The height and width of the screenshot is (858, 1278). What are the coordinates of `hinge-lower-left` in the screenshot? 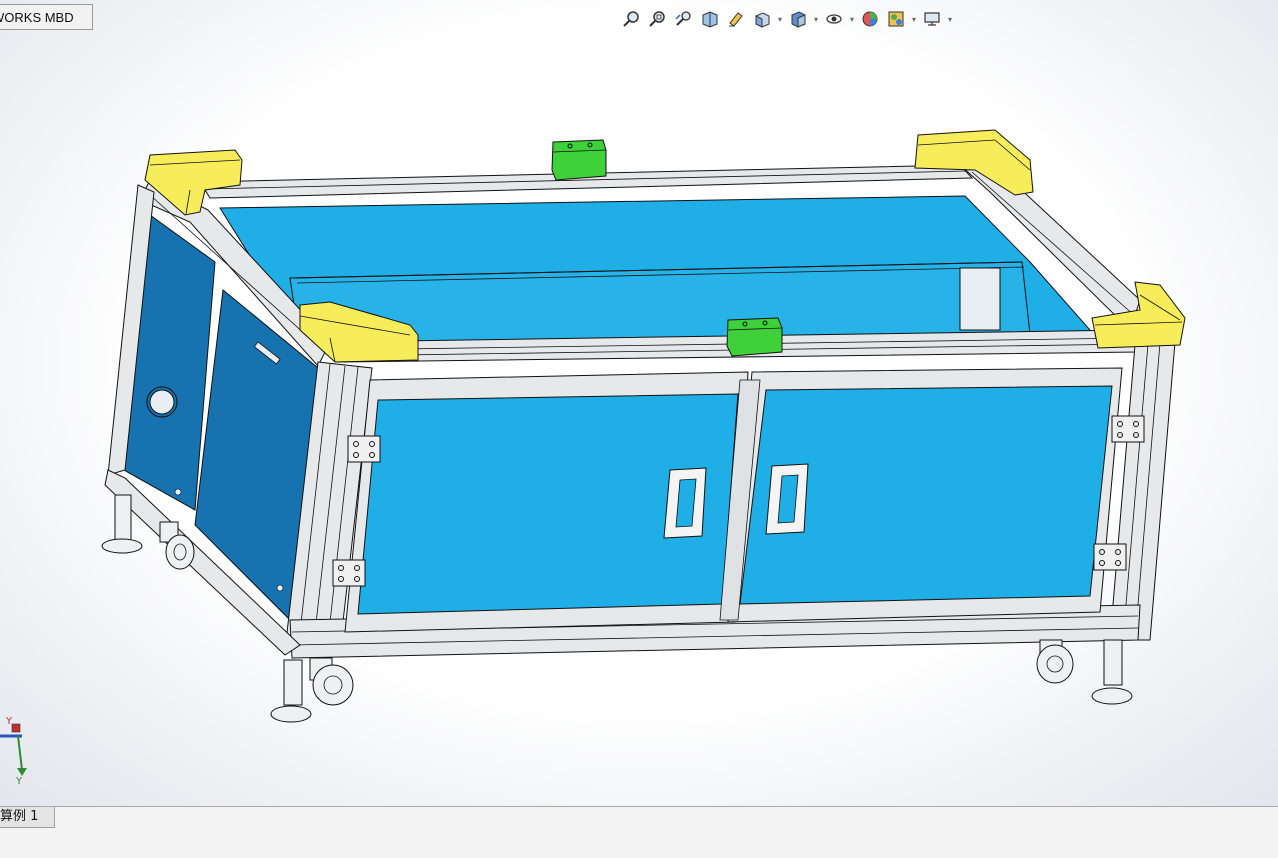 It's located at (349, 573).